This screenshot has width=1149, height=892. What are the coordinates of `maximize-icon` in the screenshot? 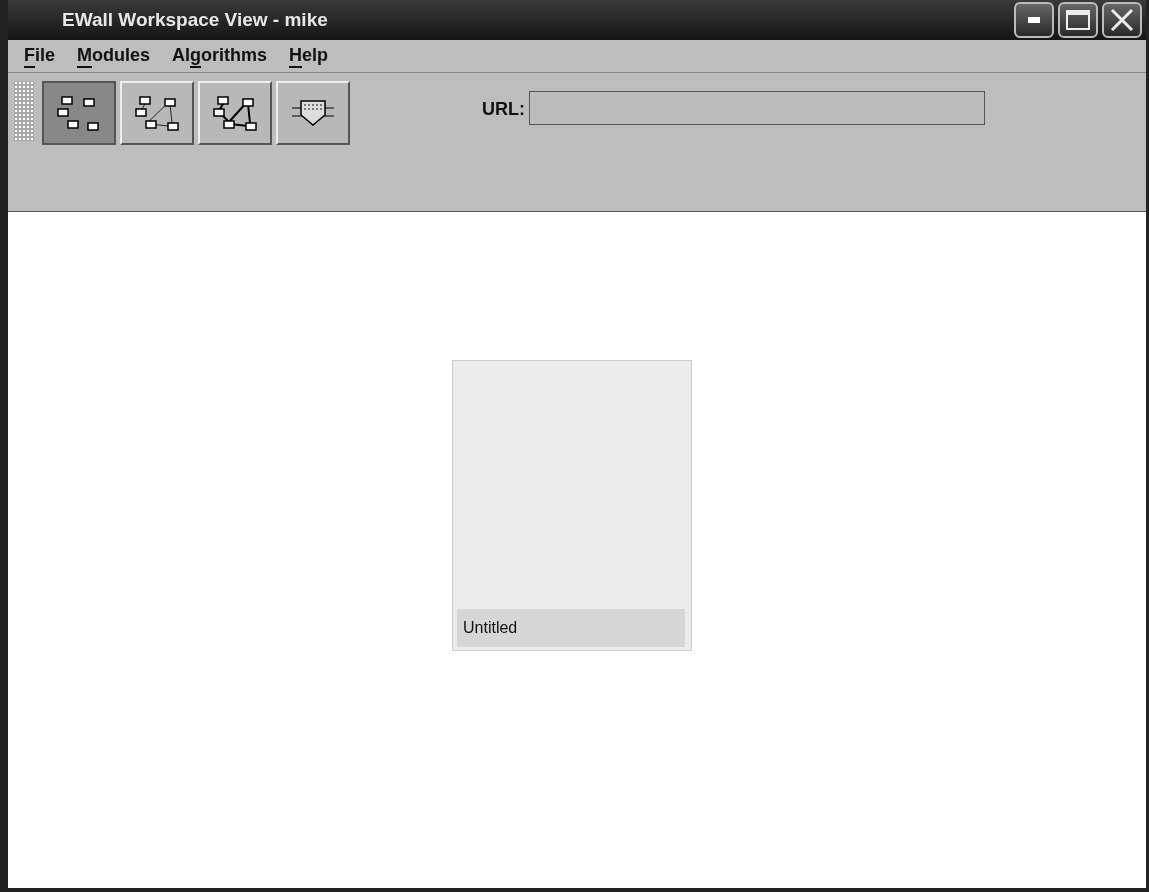 It's located at (1078, 20).